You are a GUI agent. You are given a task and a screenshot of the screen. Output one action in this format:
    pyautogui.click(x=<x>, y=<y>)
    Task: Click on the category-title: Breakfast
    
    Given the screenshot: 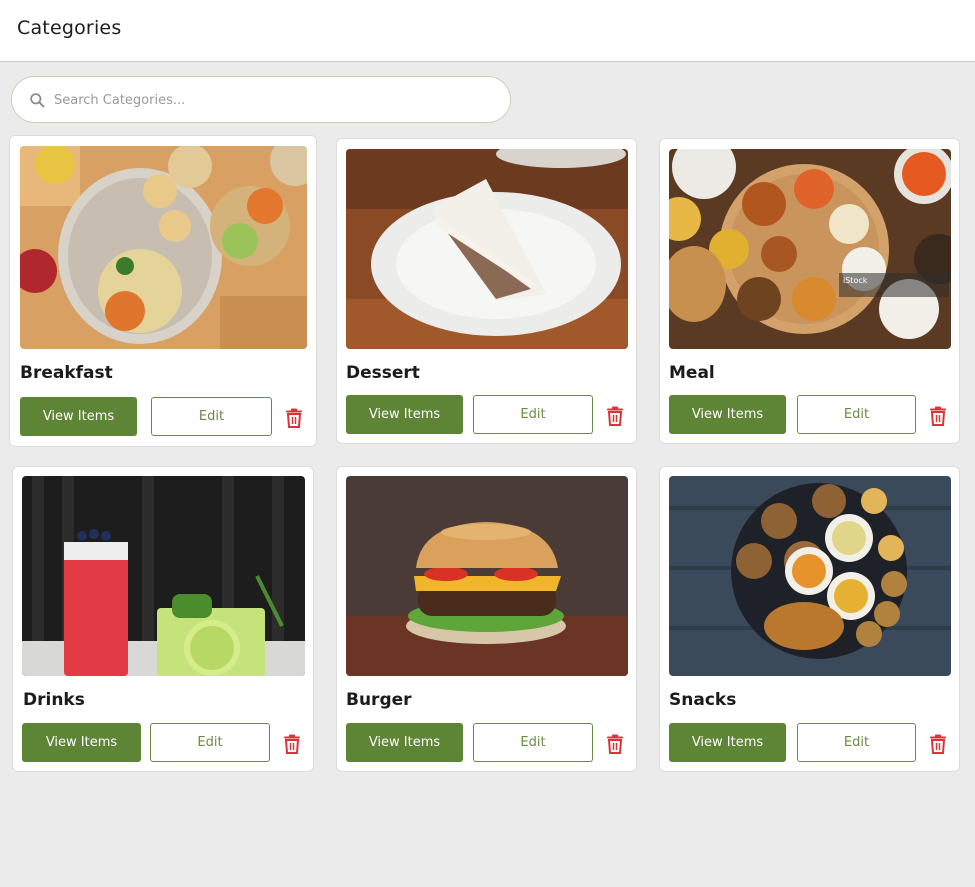 What is the action you would take?
    pyautogui.click(x=66, y=373)
    